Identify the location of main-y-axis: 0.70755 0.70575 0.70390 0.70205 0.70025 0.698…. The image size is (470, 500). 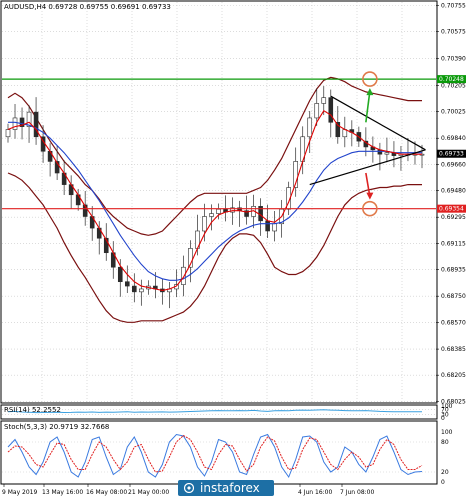
(451, 204).